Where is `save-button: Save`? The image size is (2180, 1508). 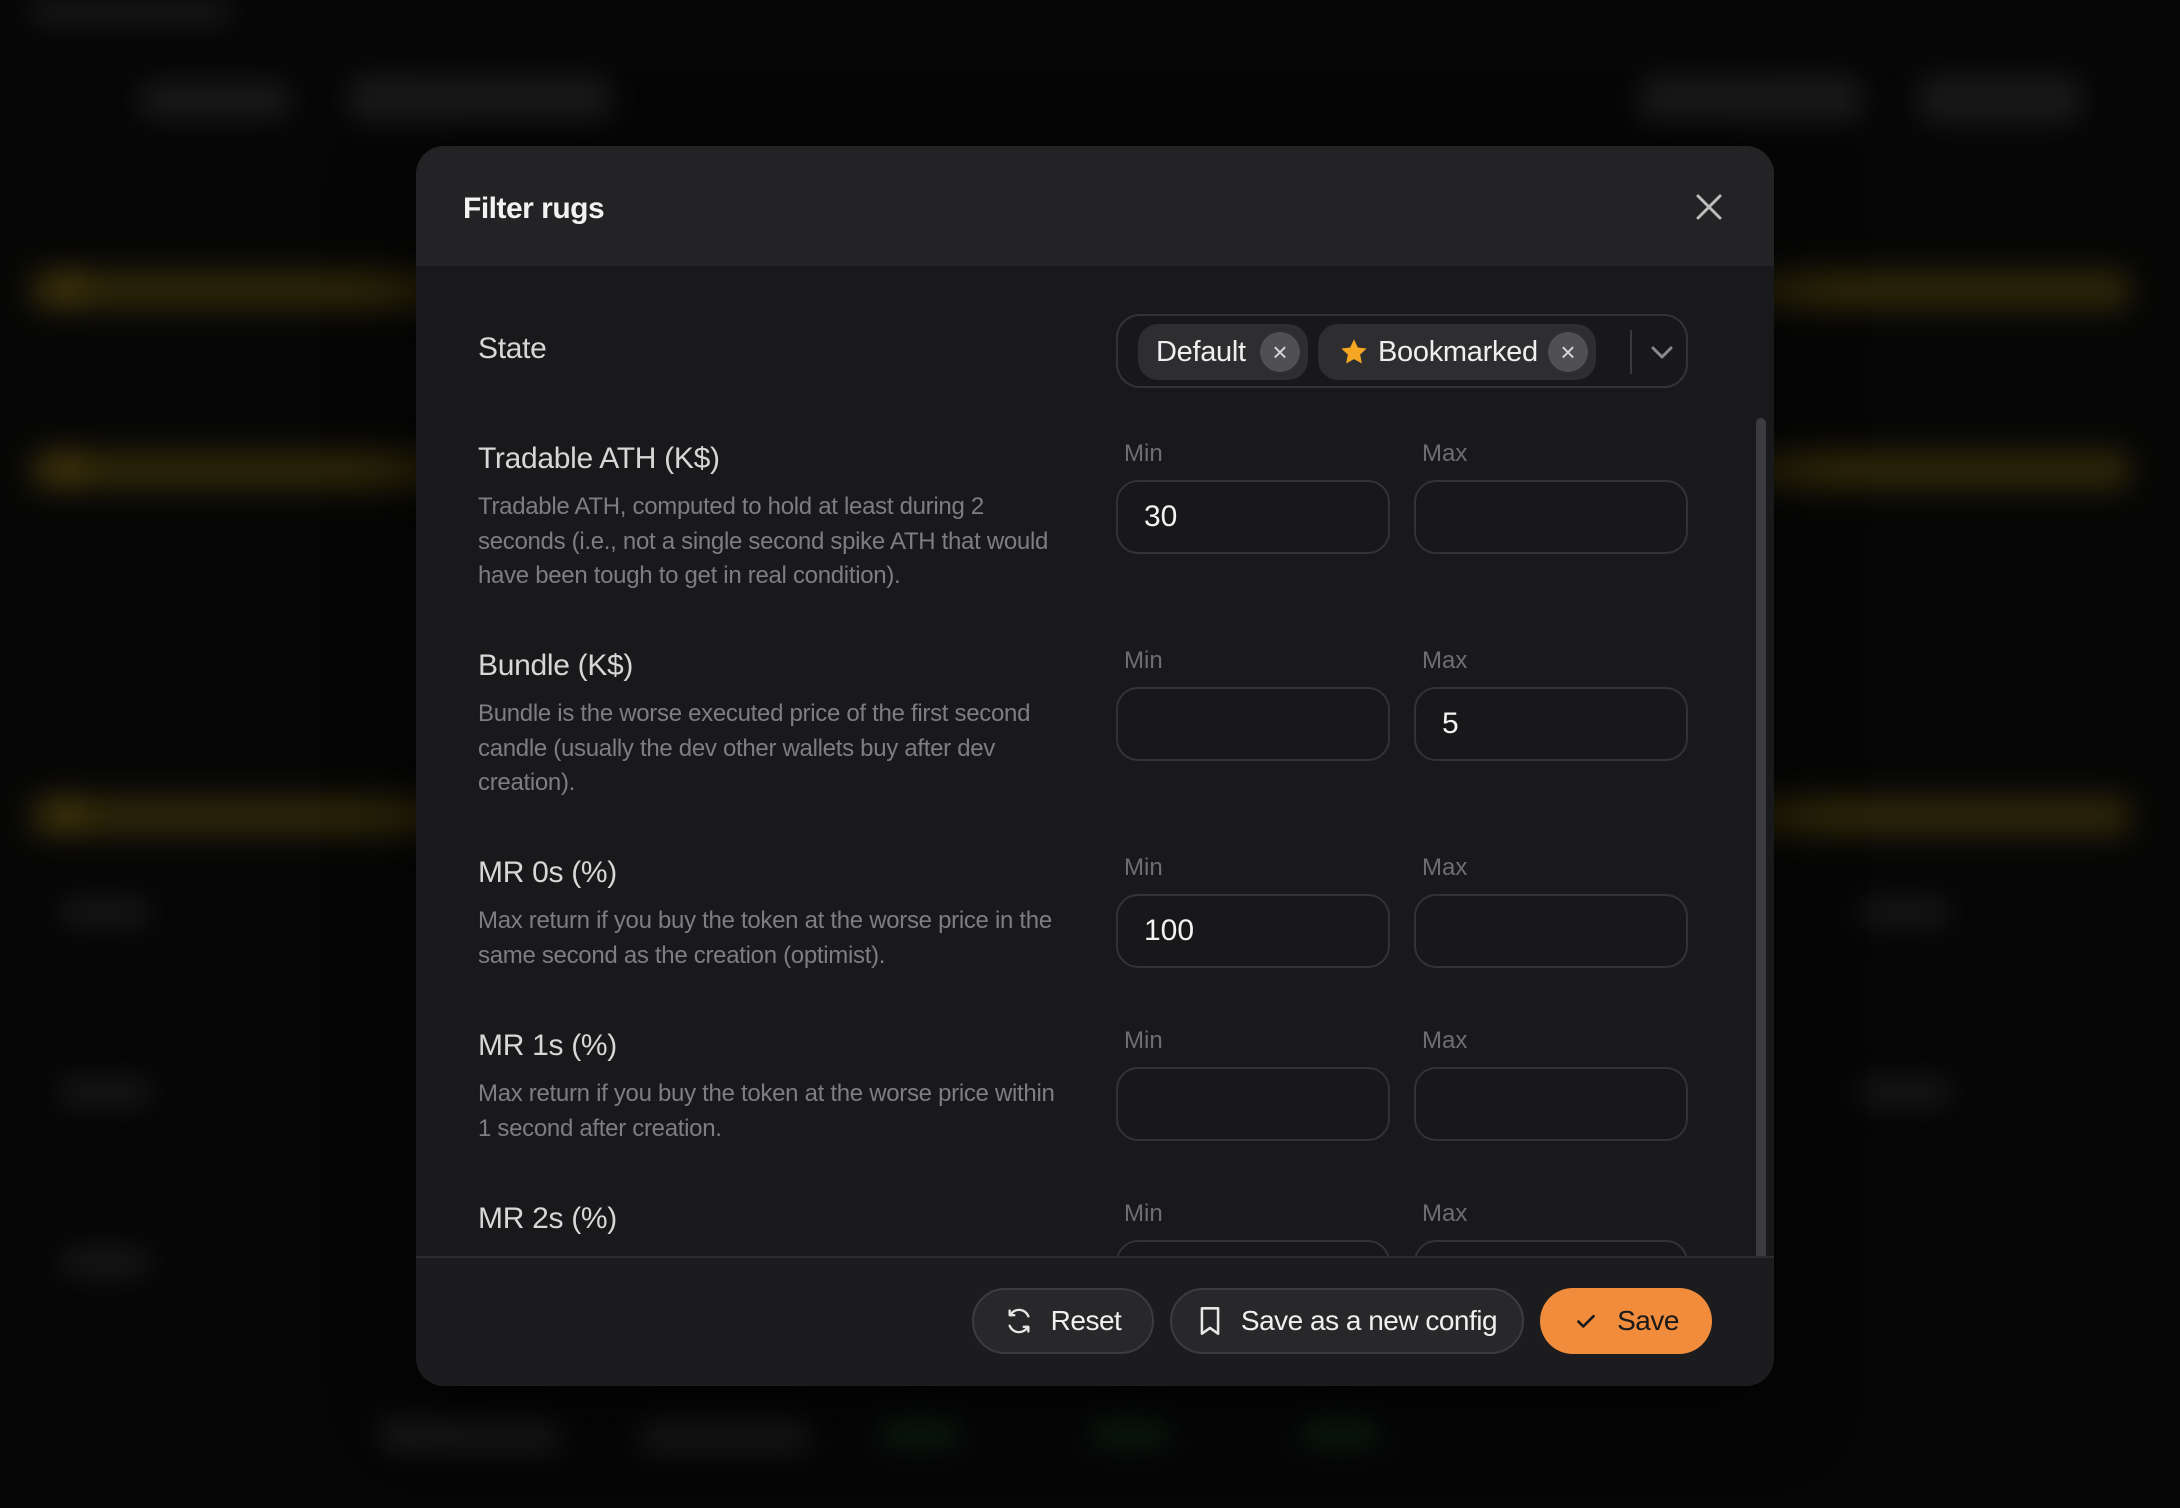 save-button: Save is located at coordinates (1626, 1321).